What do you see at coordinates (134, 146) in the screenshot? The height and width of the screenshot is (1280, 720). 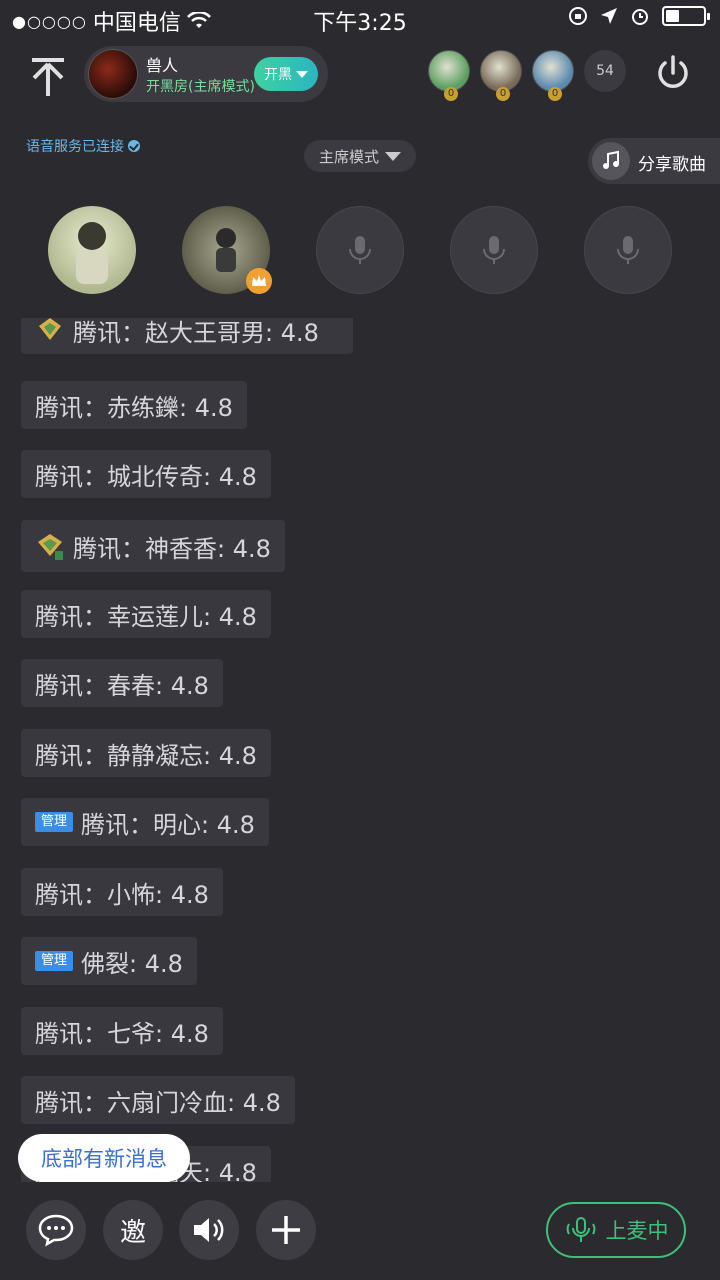 I see `check-icon` at bounding box center [134, 146].